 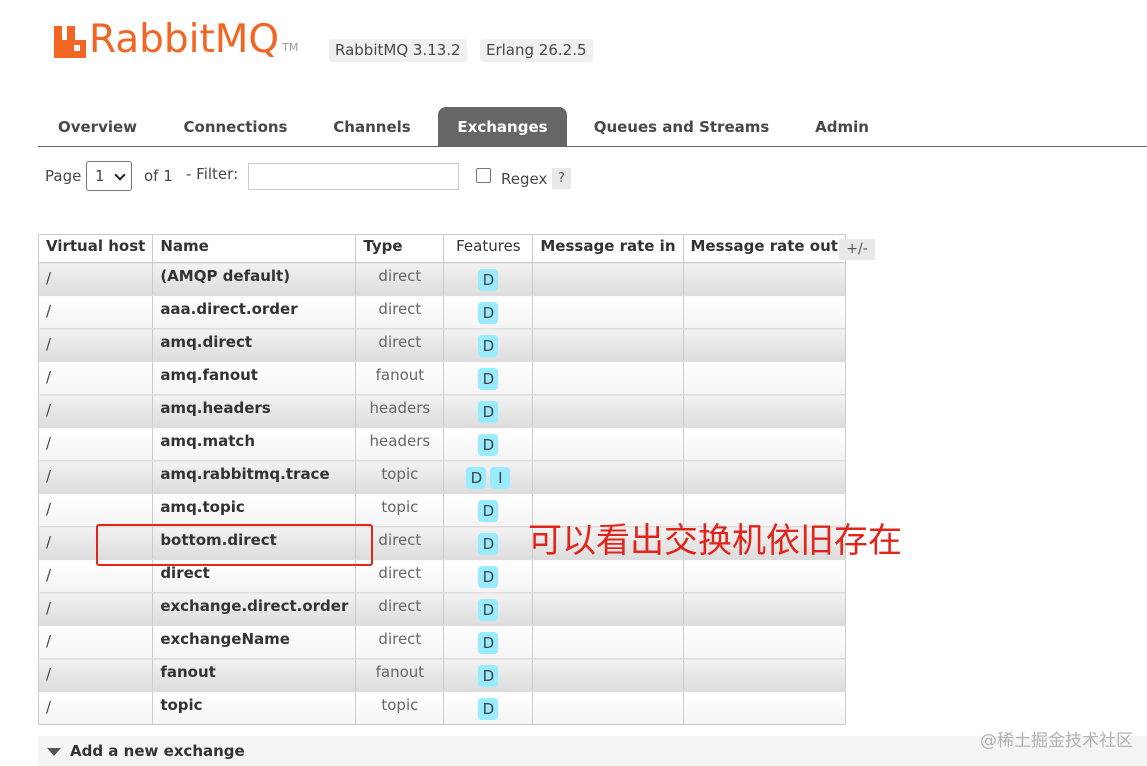 What do you see at coordinates (254, 510) in the screenshot?
I see `cell-exchange-name: amq.topic` at bounding box center [254, 510].